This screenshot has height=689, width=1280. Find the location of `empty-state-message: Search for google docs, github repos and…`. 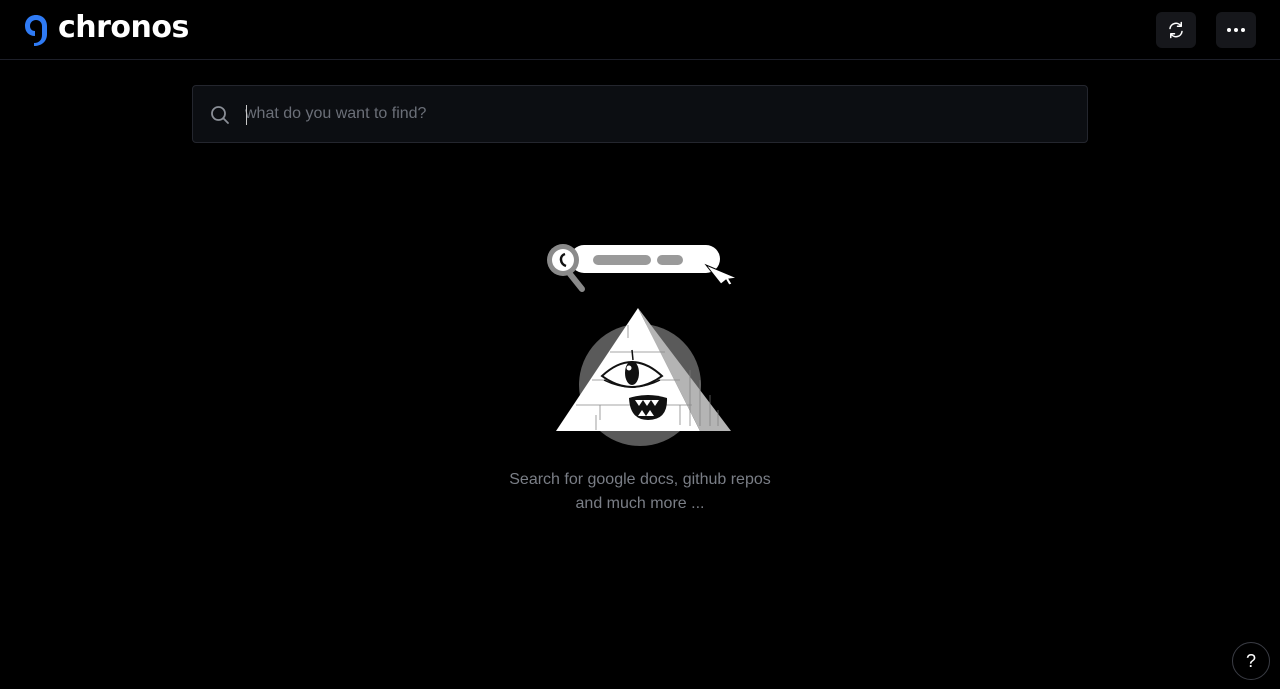

empty-state-message: Search for google docs, github repos and… is located at coordinates (640, 492).